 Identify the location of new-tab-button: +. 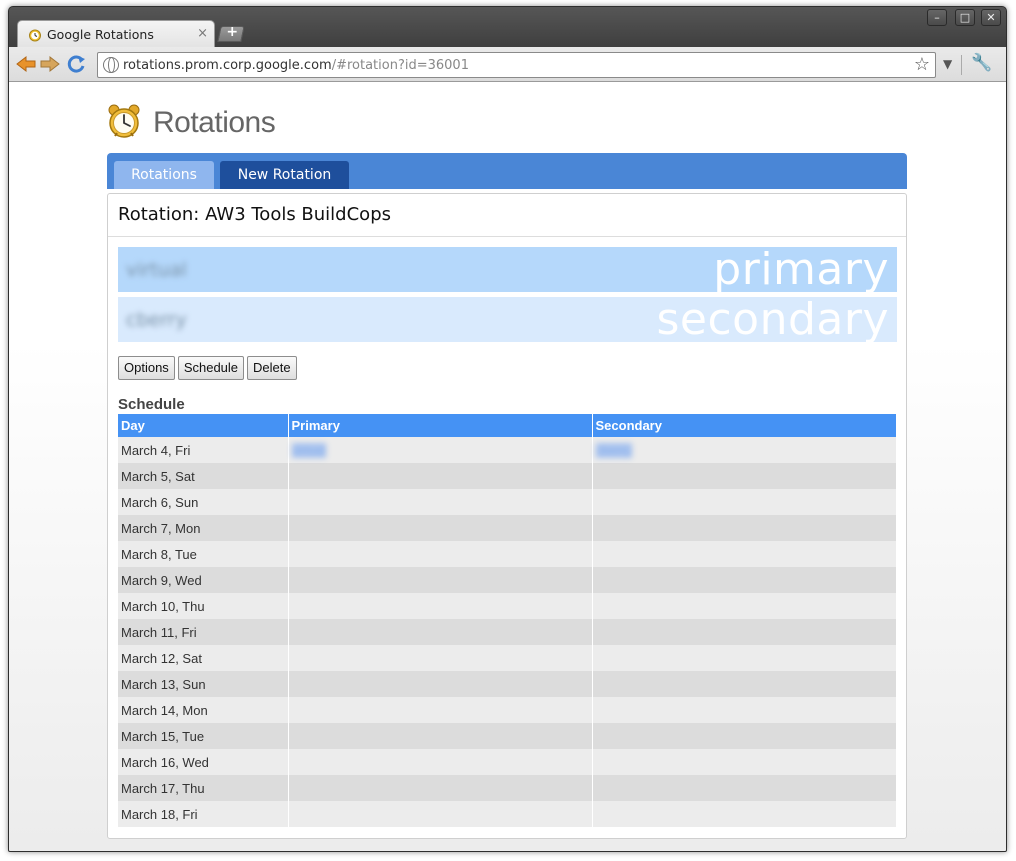
(231, 33).